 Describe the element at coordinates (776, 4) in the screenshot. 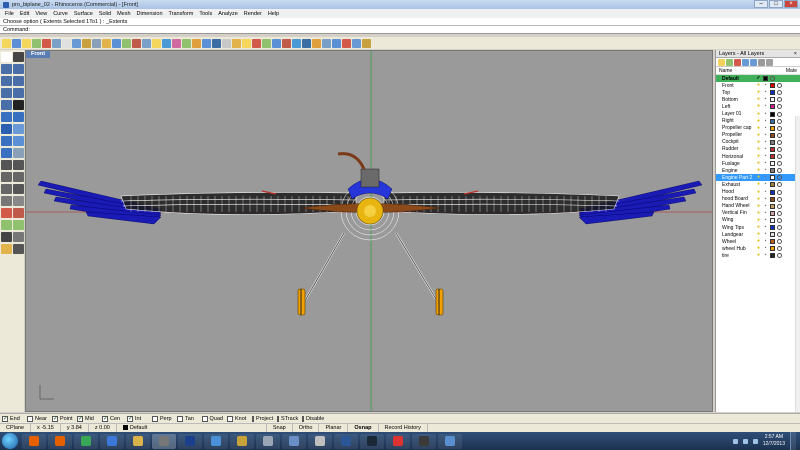

I see `maximize-button: □` at that location.